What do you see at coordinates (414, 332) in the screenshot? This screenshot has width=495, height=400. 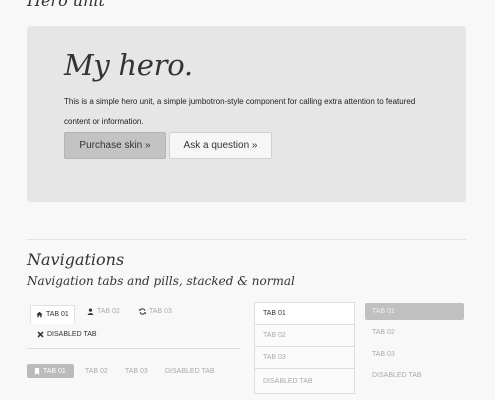 I see `stacked-pill-02: TAB 02` at bounding box center [414, 332].